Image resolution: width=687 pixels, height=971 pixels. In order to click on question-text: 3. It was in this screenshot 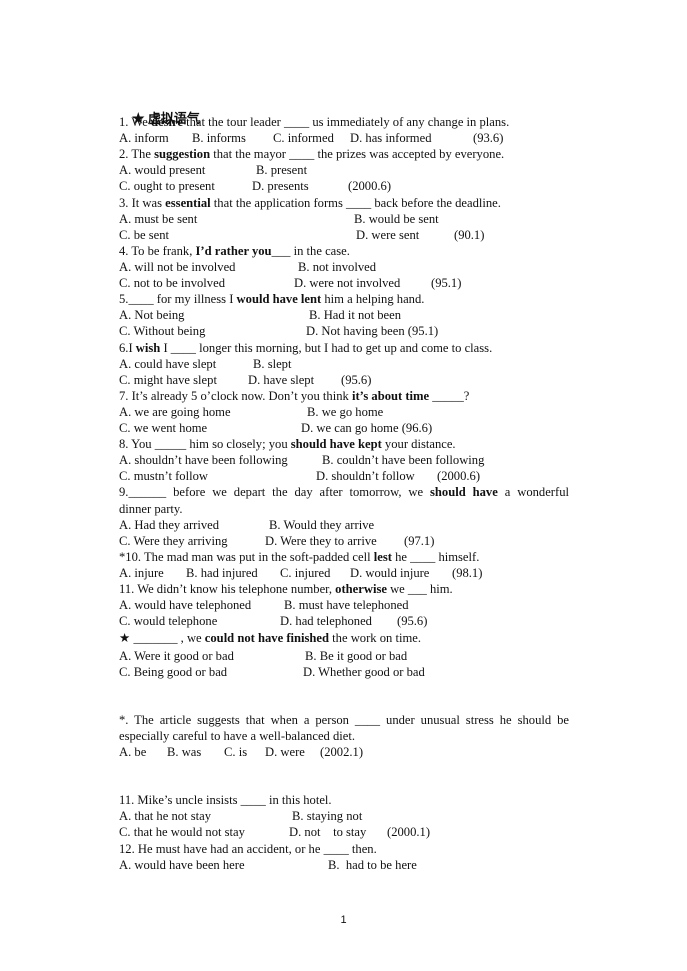, I will do `click(142, 203)`.